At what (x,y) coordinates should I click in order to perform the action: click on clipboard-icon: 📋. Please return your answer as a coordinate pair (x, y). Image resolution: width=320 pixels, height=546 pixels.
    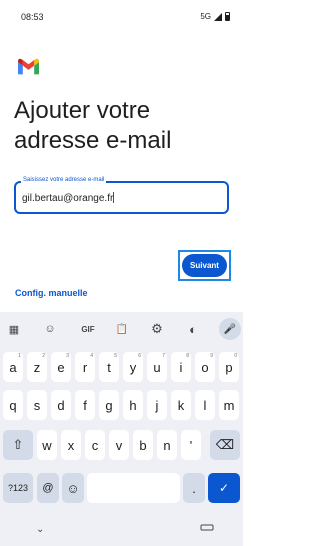
    Looking at the image, I should click on (122, 329).